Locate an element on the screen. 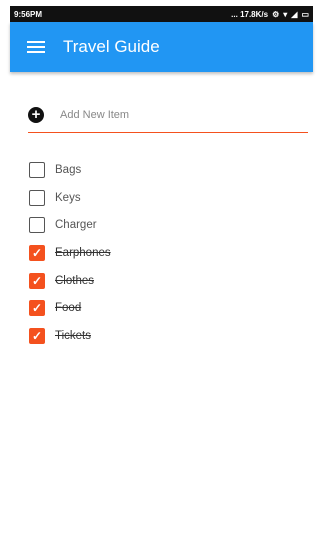 Image resolution: width=320 pixels, height=559 pixels. list-item: ✓ Earphones is located at coordinates (70, 253).